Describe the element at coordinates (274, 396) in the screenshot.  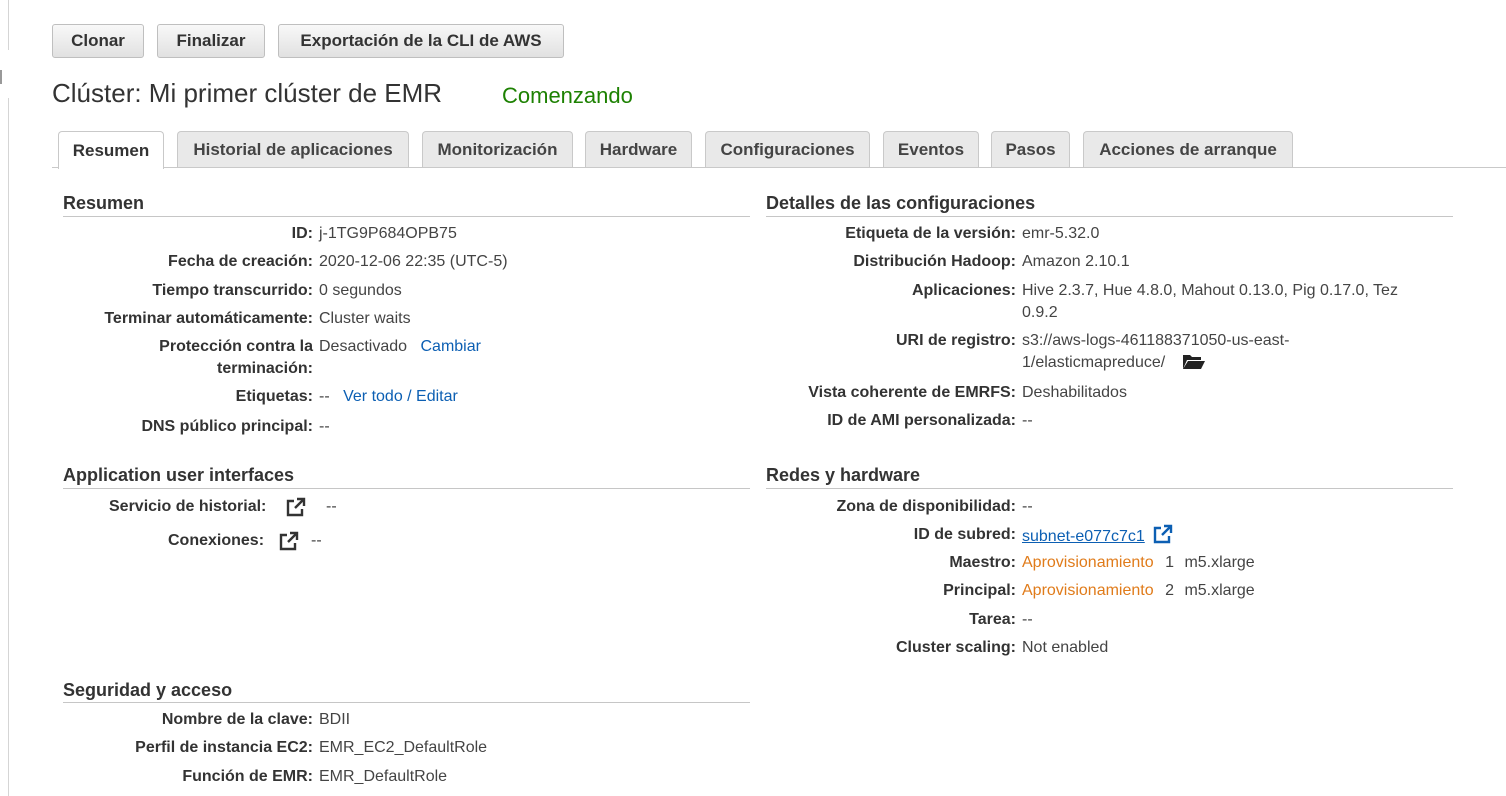
I see `tags-label: Etiquetas:` at that location.